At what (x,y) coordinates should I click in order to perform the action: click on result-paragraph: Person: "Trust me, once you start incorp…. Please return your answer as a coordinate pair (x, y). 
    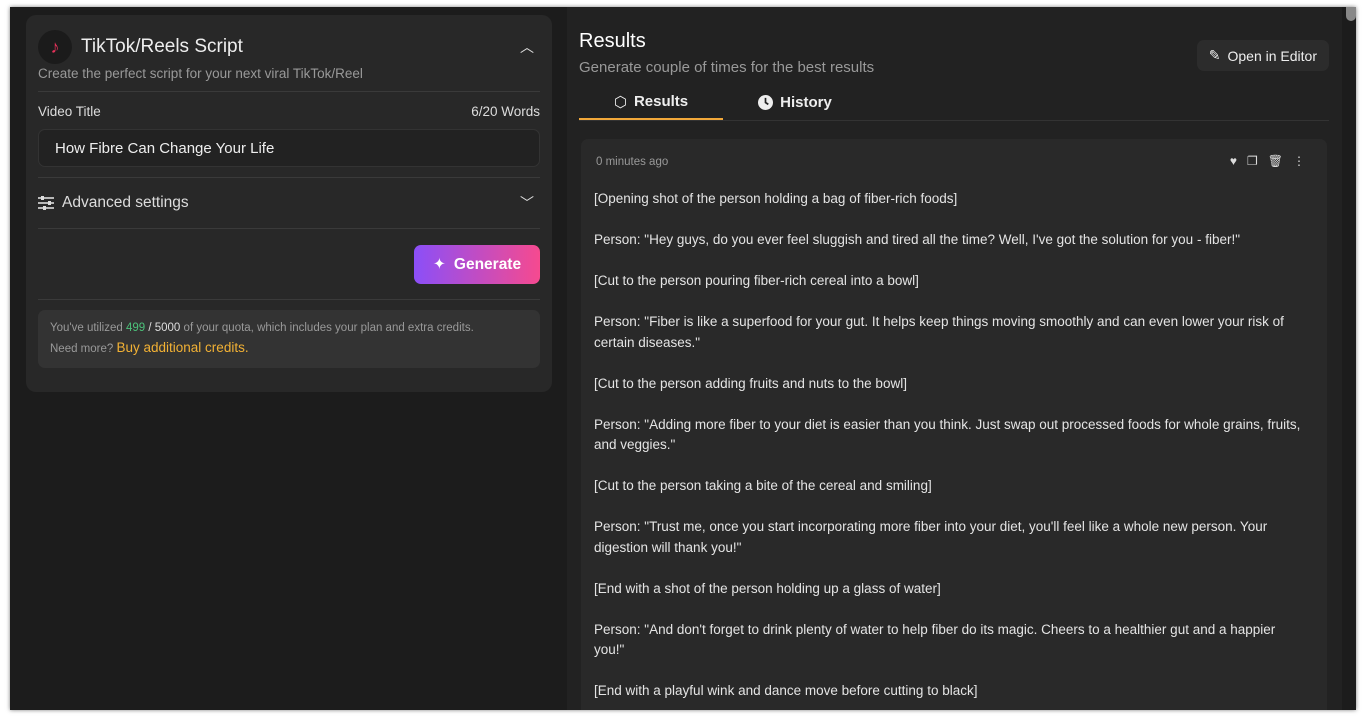
    Looking at the image, I should click on (931, 537).